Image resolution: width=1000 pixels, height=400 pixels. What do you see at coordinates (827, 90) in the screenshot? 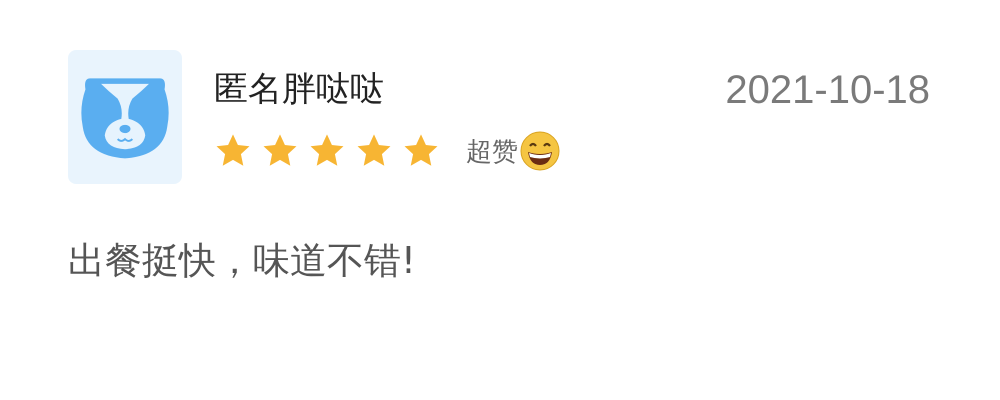
I see `review-date: 2021-10-18` at bounding box center [827, 90].